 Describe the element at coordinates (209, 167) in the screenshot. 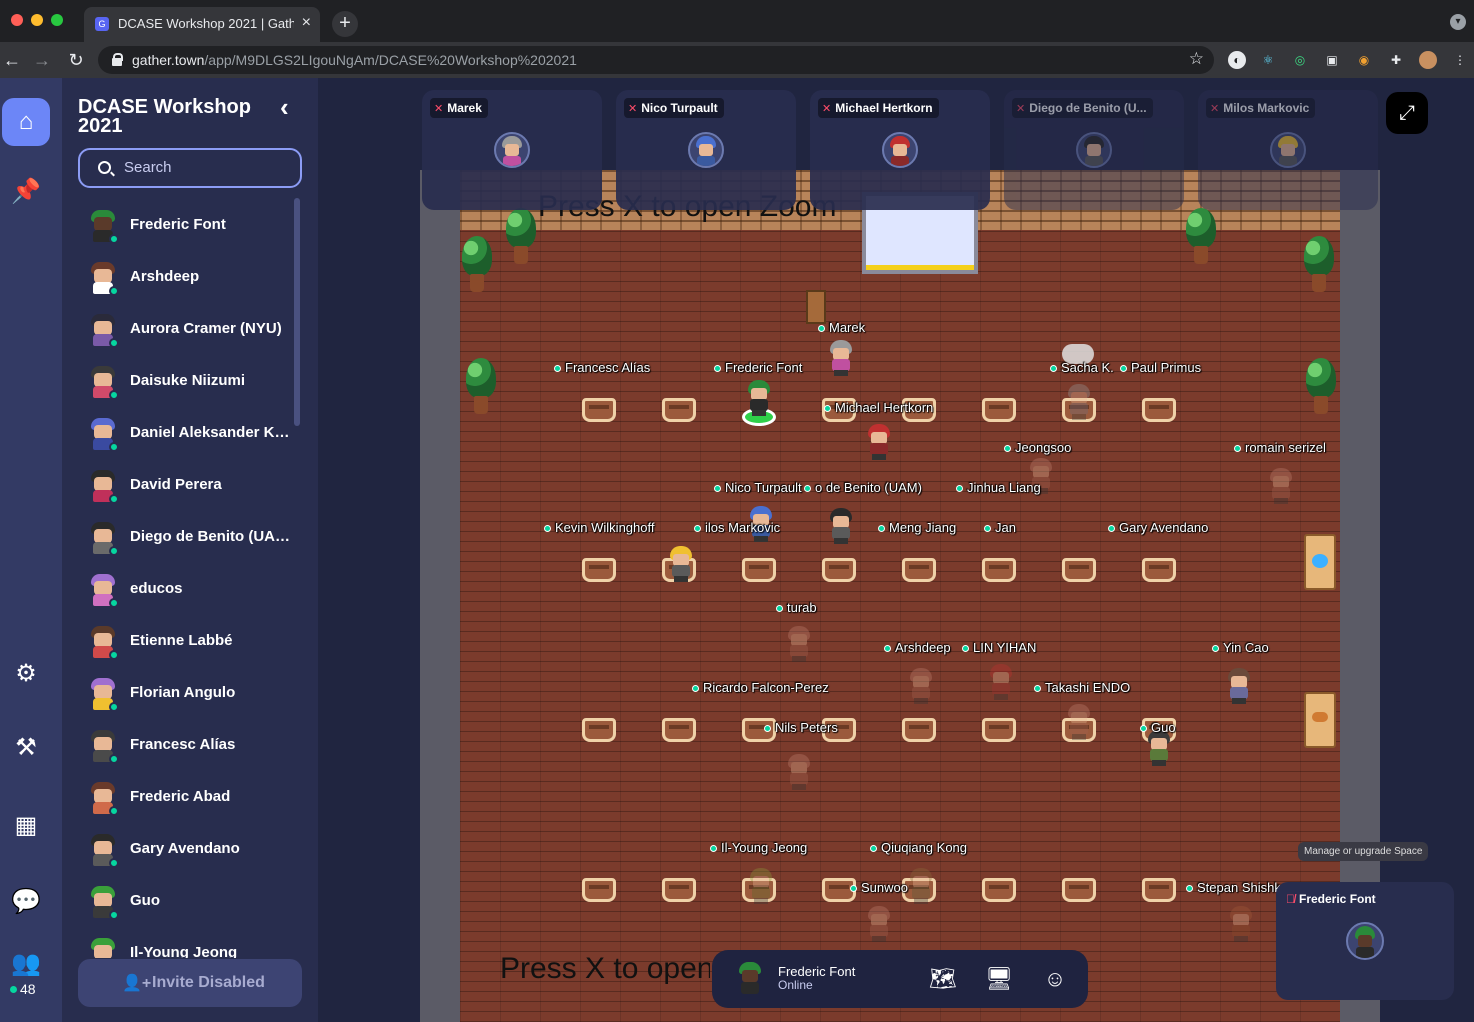

I see `search-input` at that location.